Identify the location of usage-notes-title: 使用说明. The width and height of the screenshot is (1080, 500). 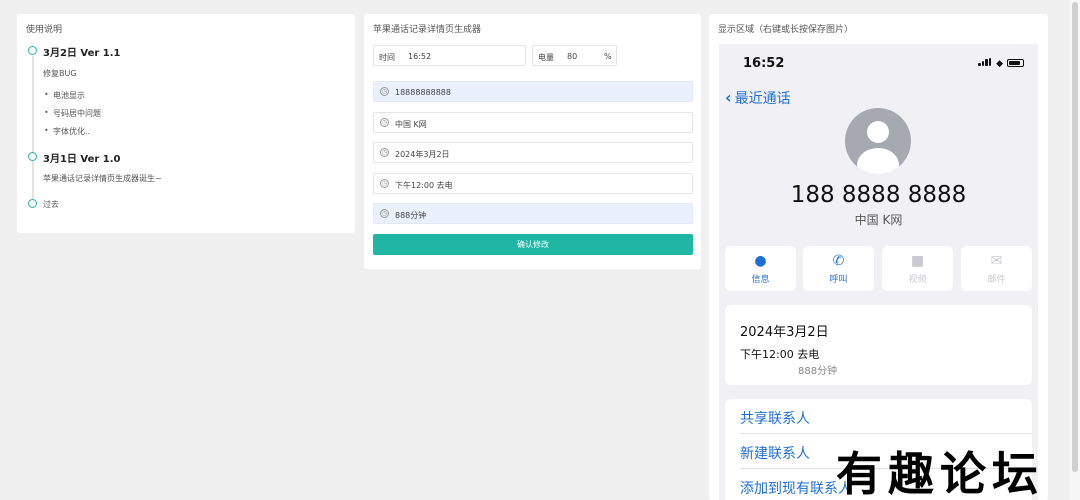
(44, 30).